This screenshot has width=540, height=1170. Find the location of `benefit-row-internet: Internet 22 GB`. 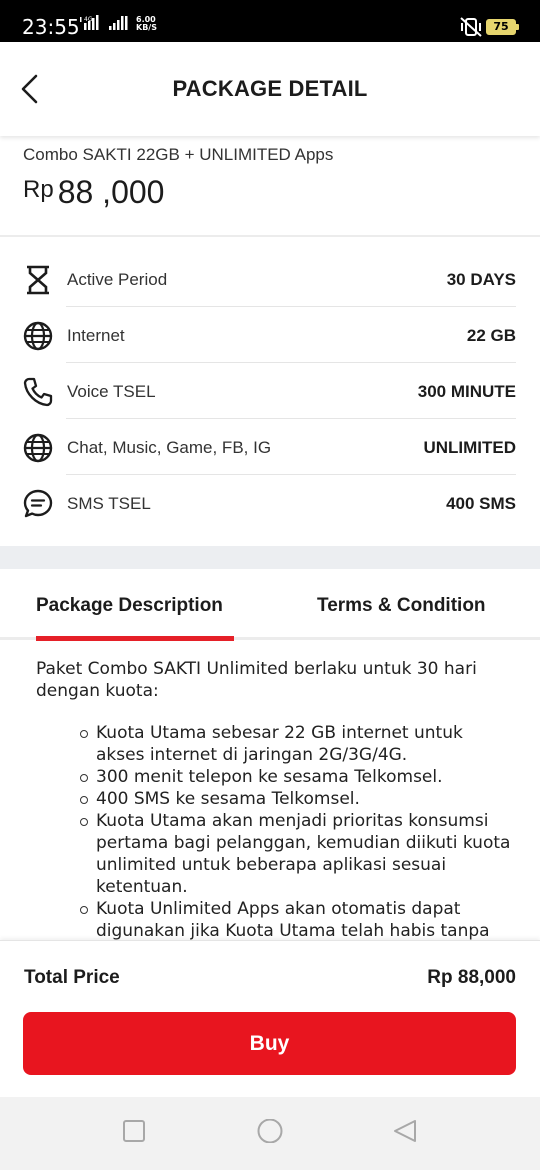

benefit-row-internet: Internet 22 GB is located at coordinates (270, 335).